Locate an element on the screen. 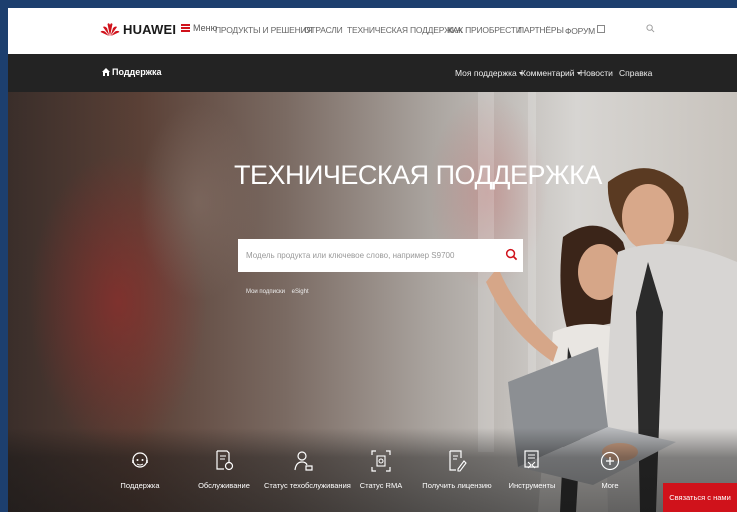  service-tools: Инструменты is located at coordinates (532, 470).